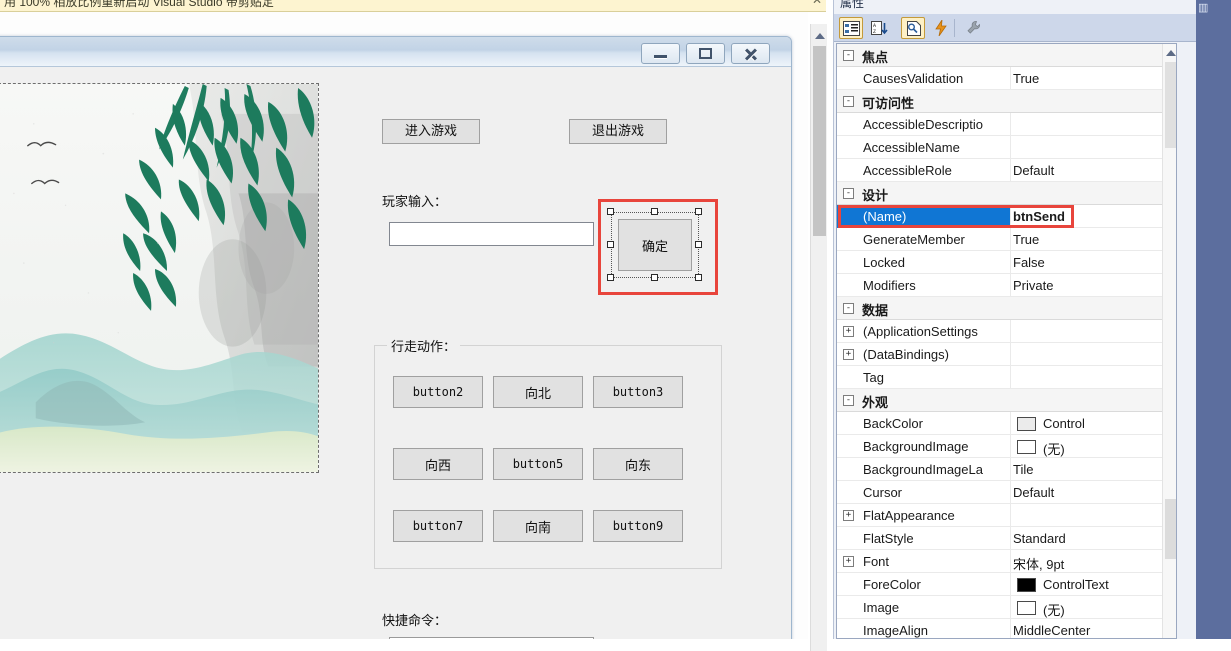 This screenshot has height=651, width=1231. I want to click on property-row-databindings: + (DataBindings), so click(1006, 354).